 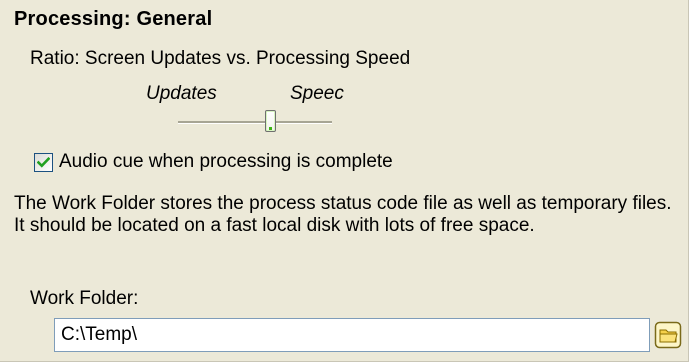 I want to click on work-folder-input, so click(x=352, y=335).